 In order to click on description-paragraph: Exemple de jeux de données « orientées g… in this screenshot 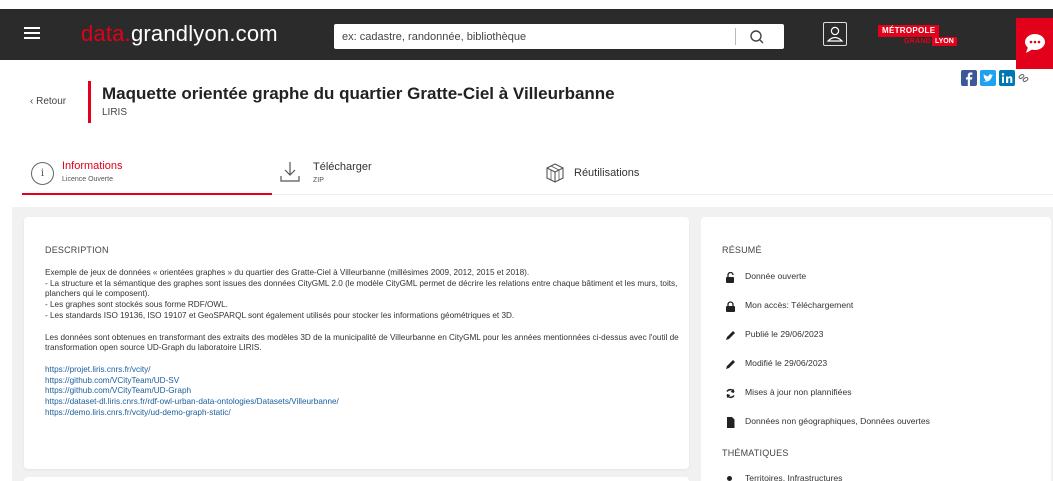, I will do `click(287, 272)`.